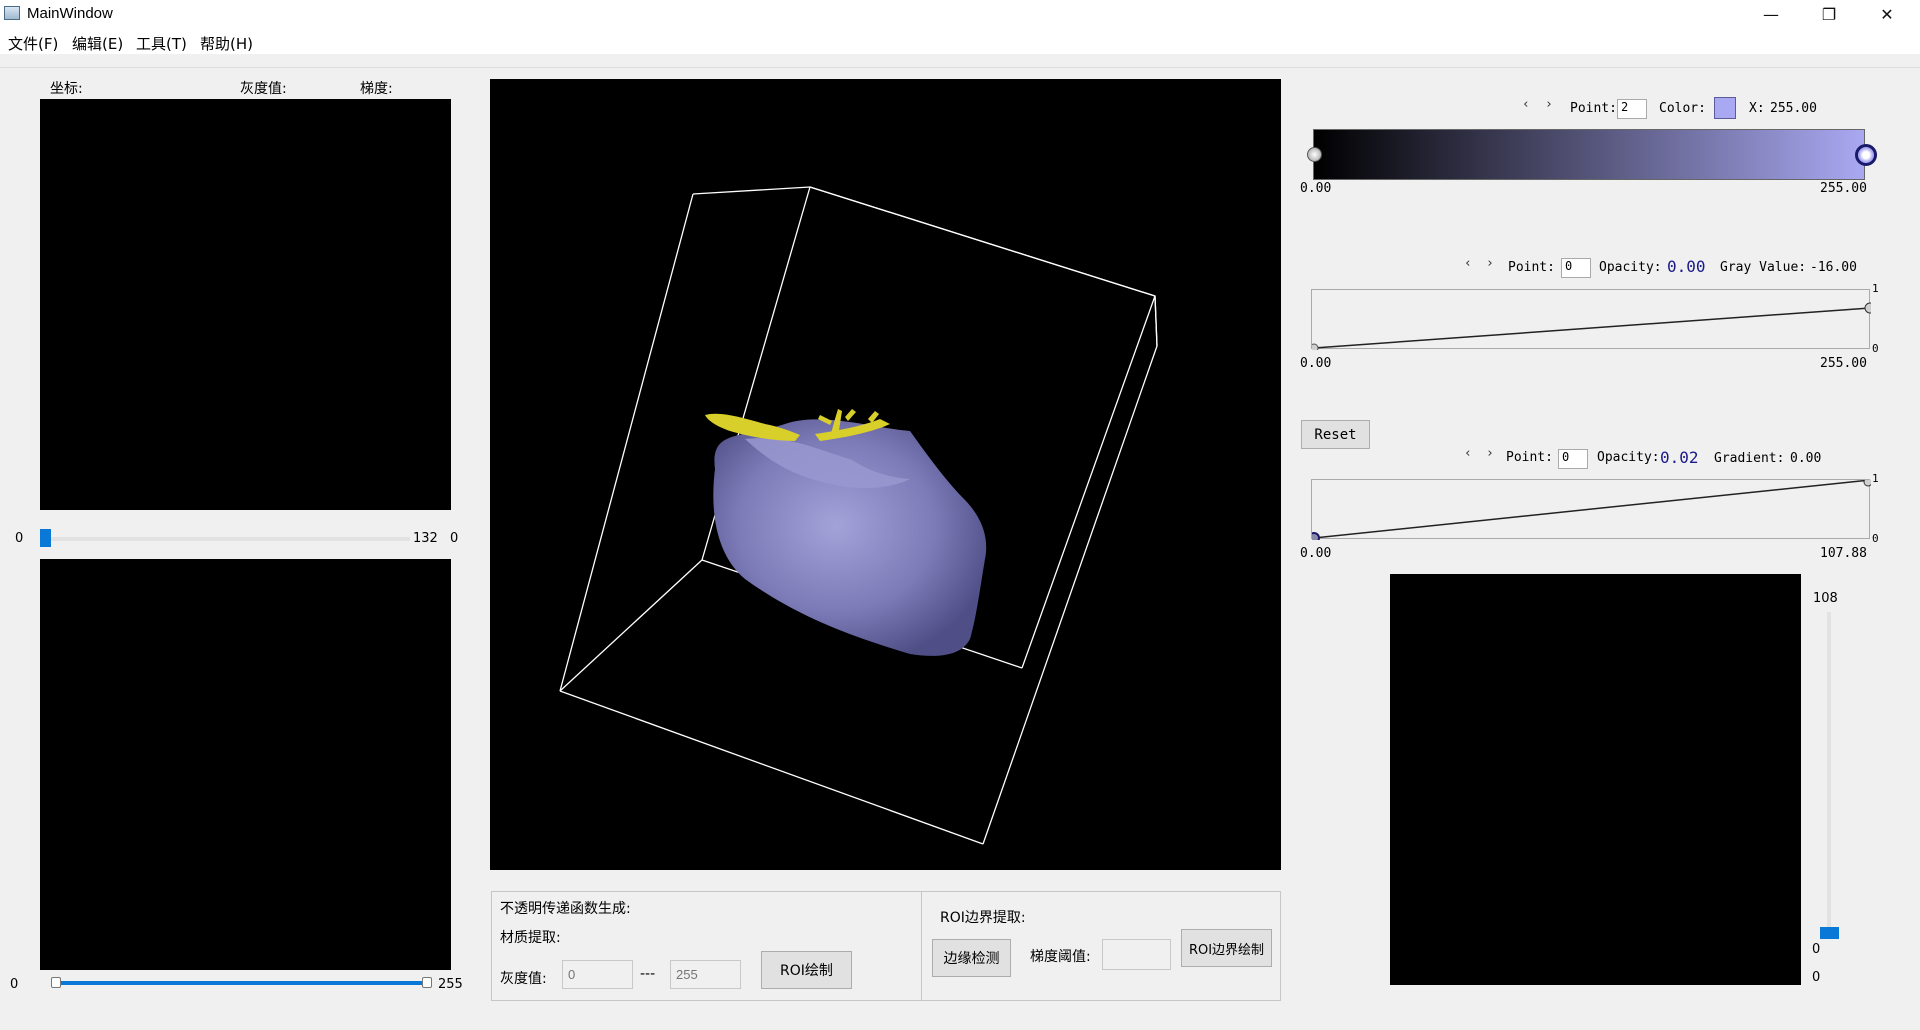 The image size is (1920, 1030). Describe the element at coordinates (1866, 155) in the screenshot. I see `color-point-2-handle` at that location.